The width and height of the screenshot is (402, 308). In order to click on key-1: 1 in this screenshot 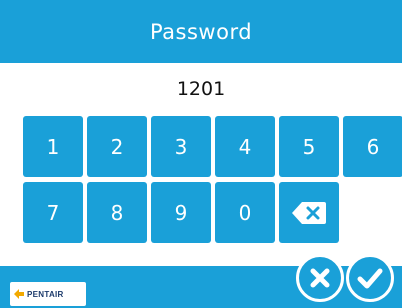, I will do `click(53, 146)`.